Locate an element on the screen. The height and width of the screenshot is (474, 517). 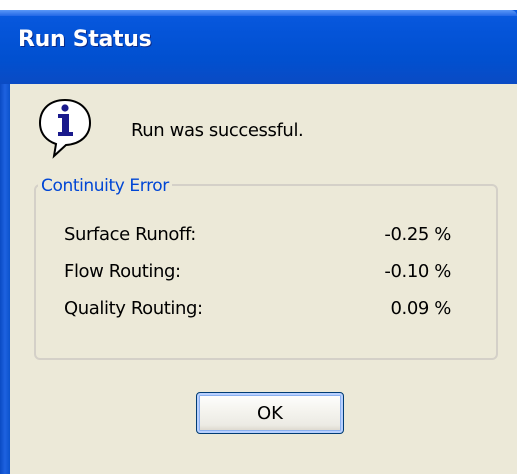
title-bar-top-edge is located at coordinates (258, 5).